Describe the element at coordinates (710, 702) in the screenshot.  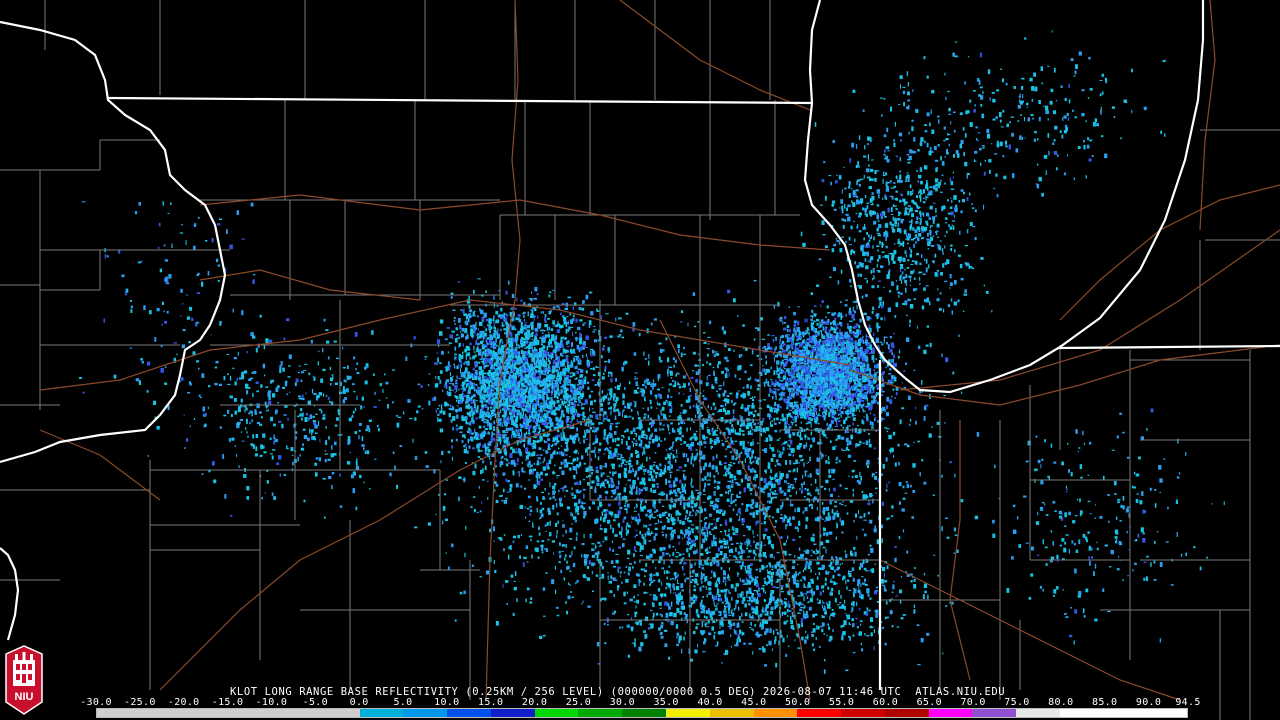
I see `colorbar-tick-label: 40.0` at that location.